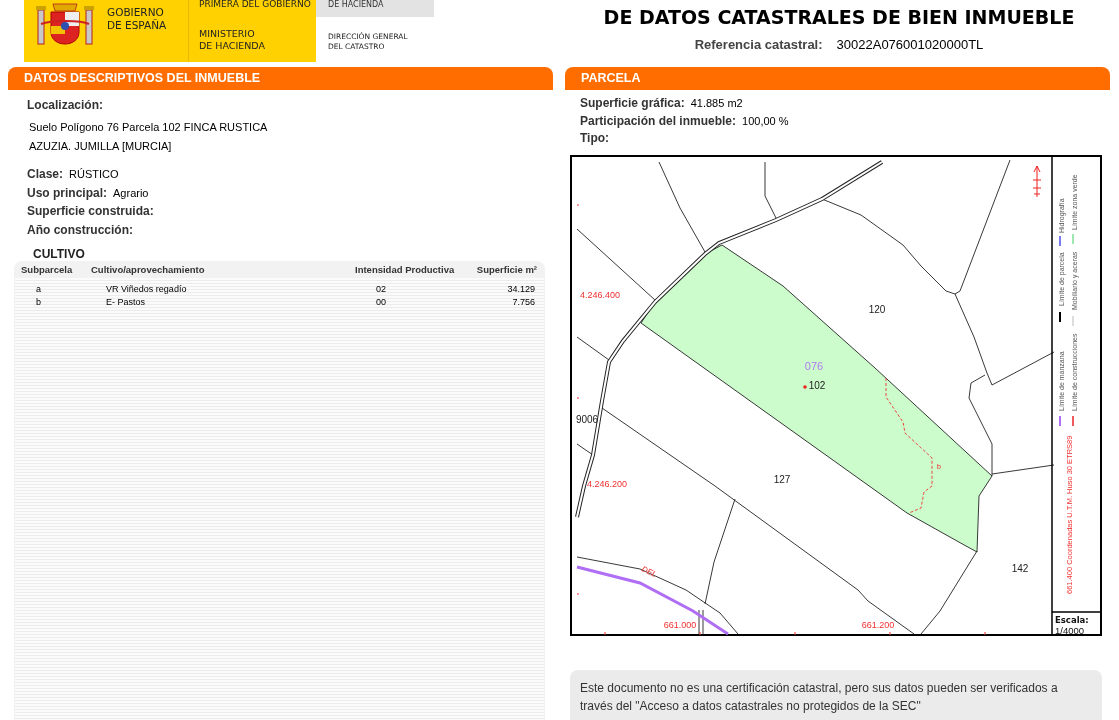  What do you see at coordinates (94, 174) in the screenshot?
I see `field-value: RÚSTICO` at bounding box center [94, 174].